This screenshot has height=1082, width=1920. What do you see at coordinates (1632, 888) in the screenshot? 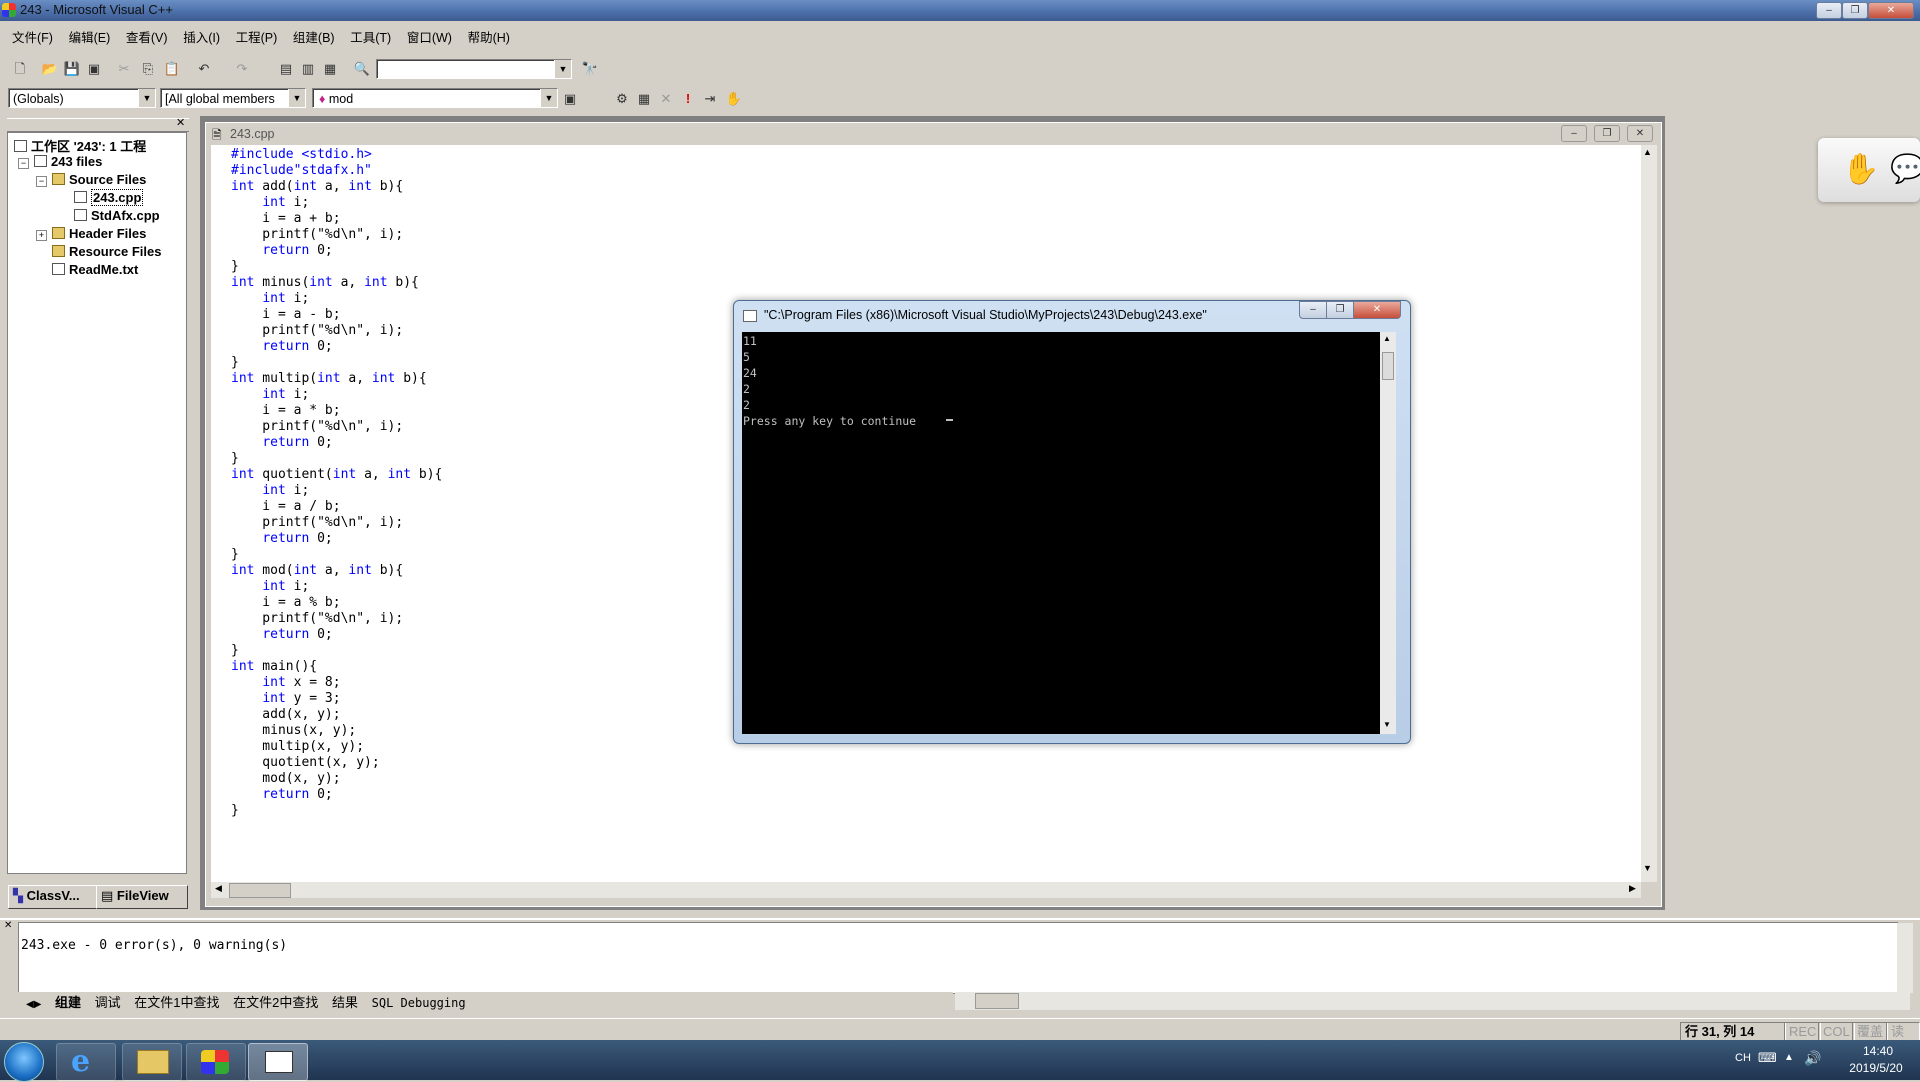
I see `scroll-right-icon: ▶` at bounding box center [1632, 888].